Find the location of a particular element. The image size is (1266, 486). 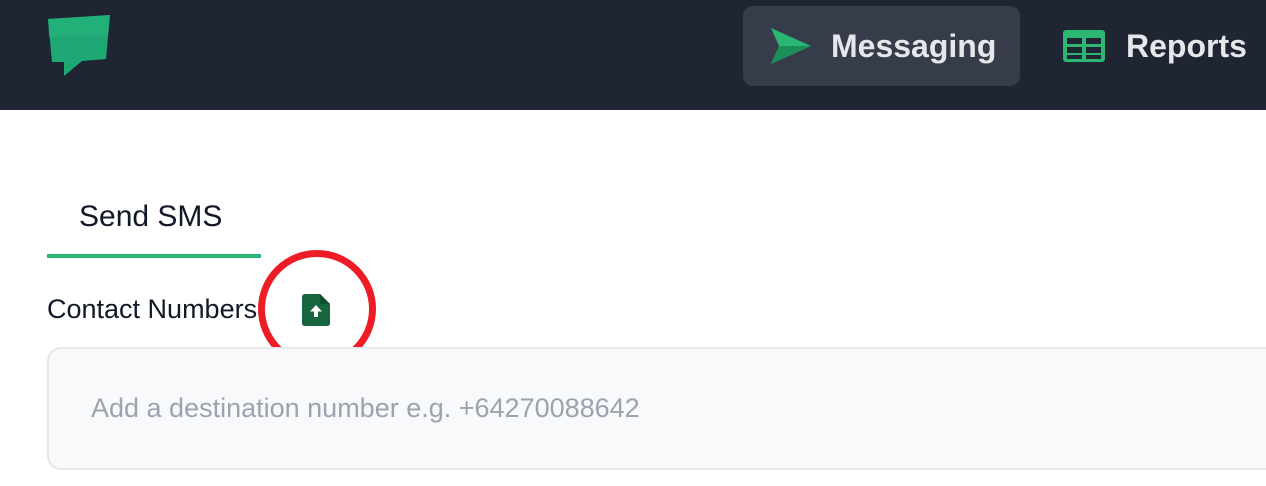

nav-messaging: Messaging is located at coordinates (881, 46).